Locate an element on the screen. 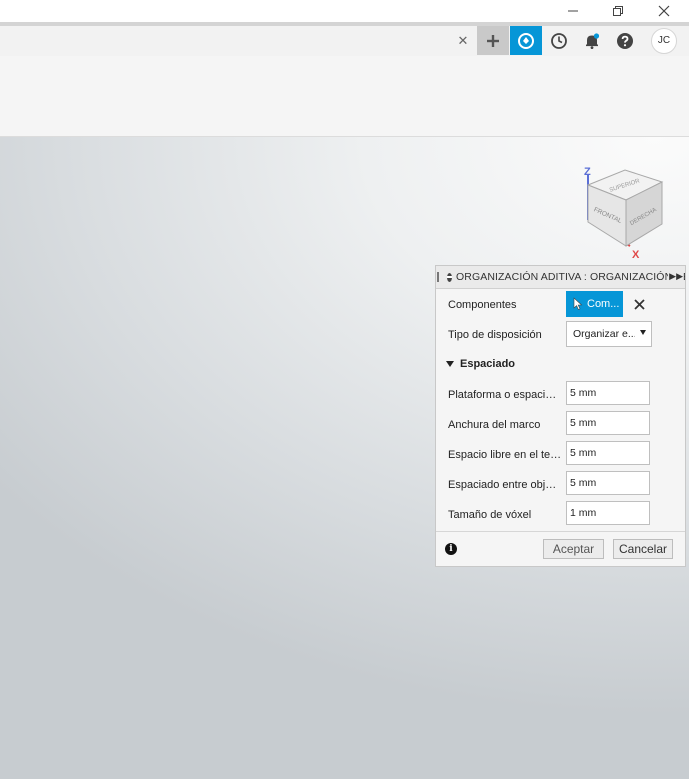 This screenshot has width=689, height=779. layout-type-label: Tipo de disposición is located at coordinates (495, 335).